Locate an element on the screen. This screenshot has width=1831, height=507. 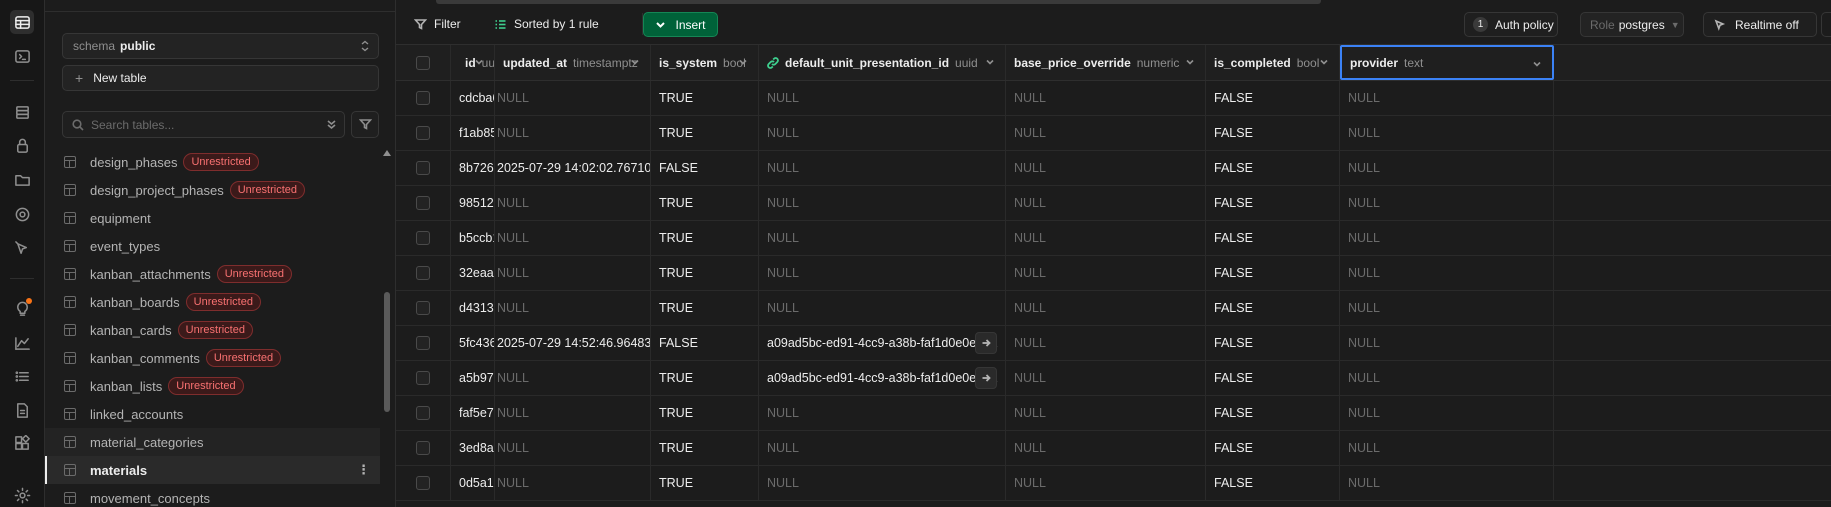
auth-lock-icon is located at coordinates (22, 145).